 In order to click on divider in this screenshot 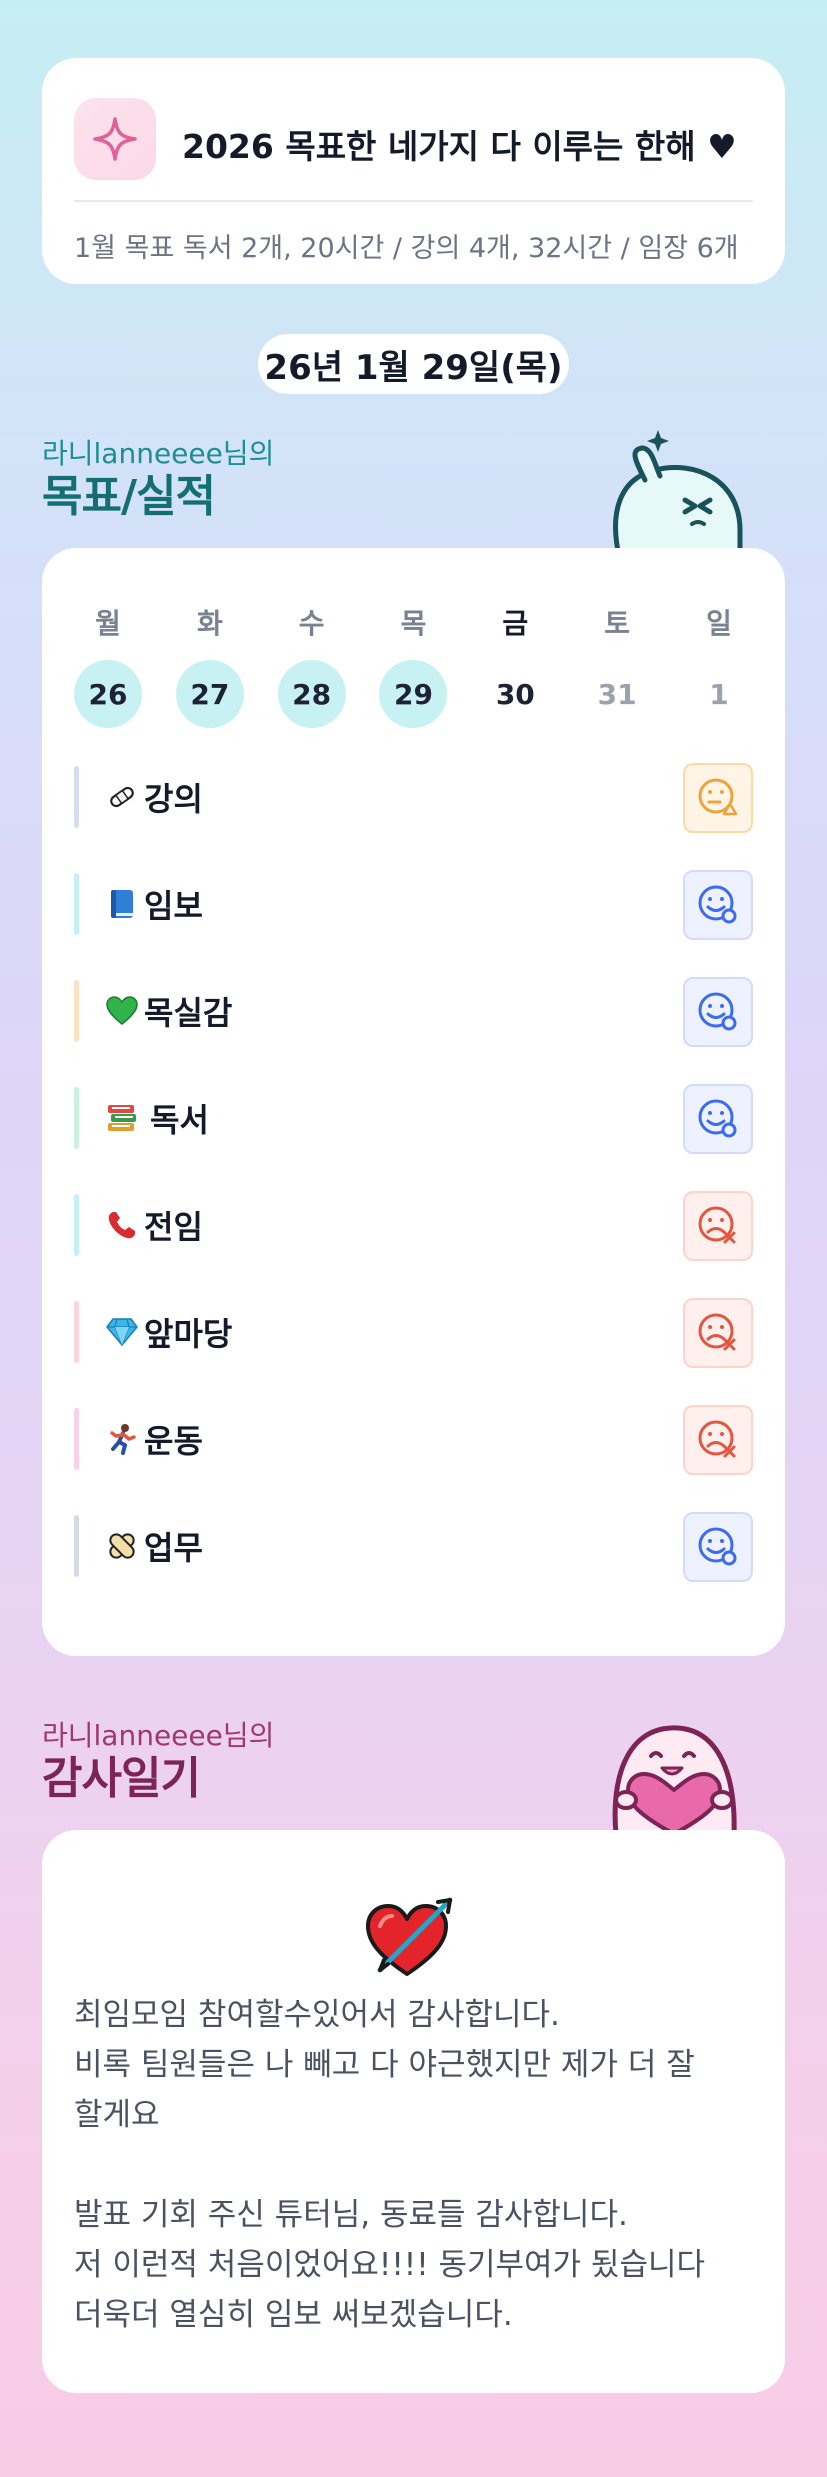, I will do `click(413, 201)`.